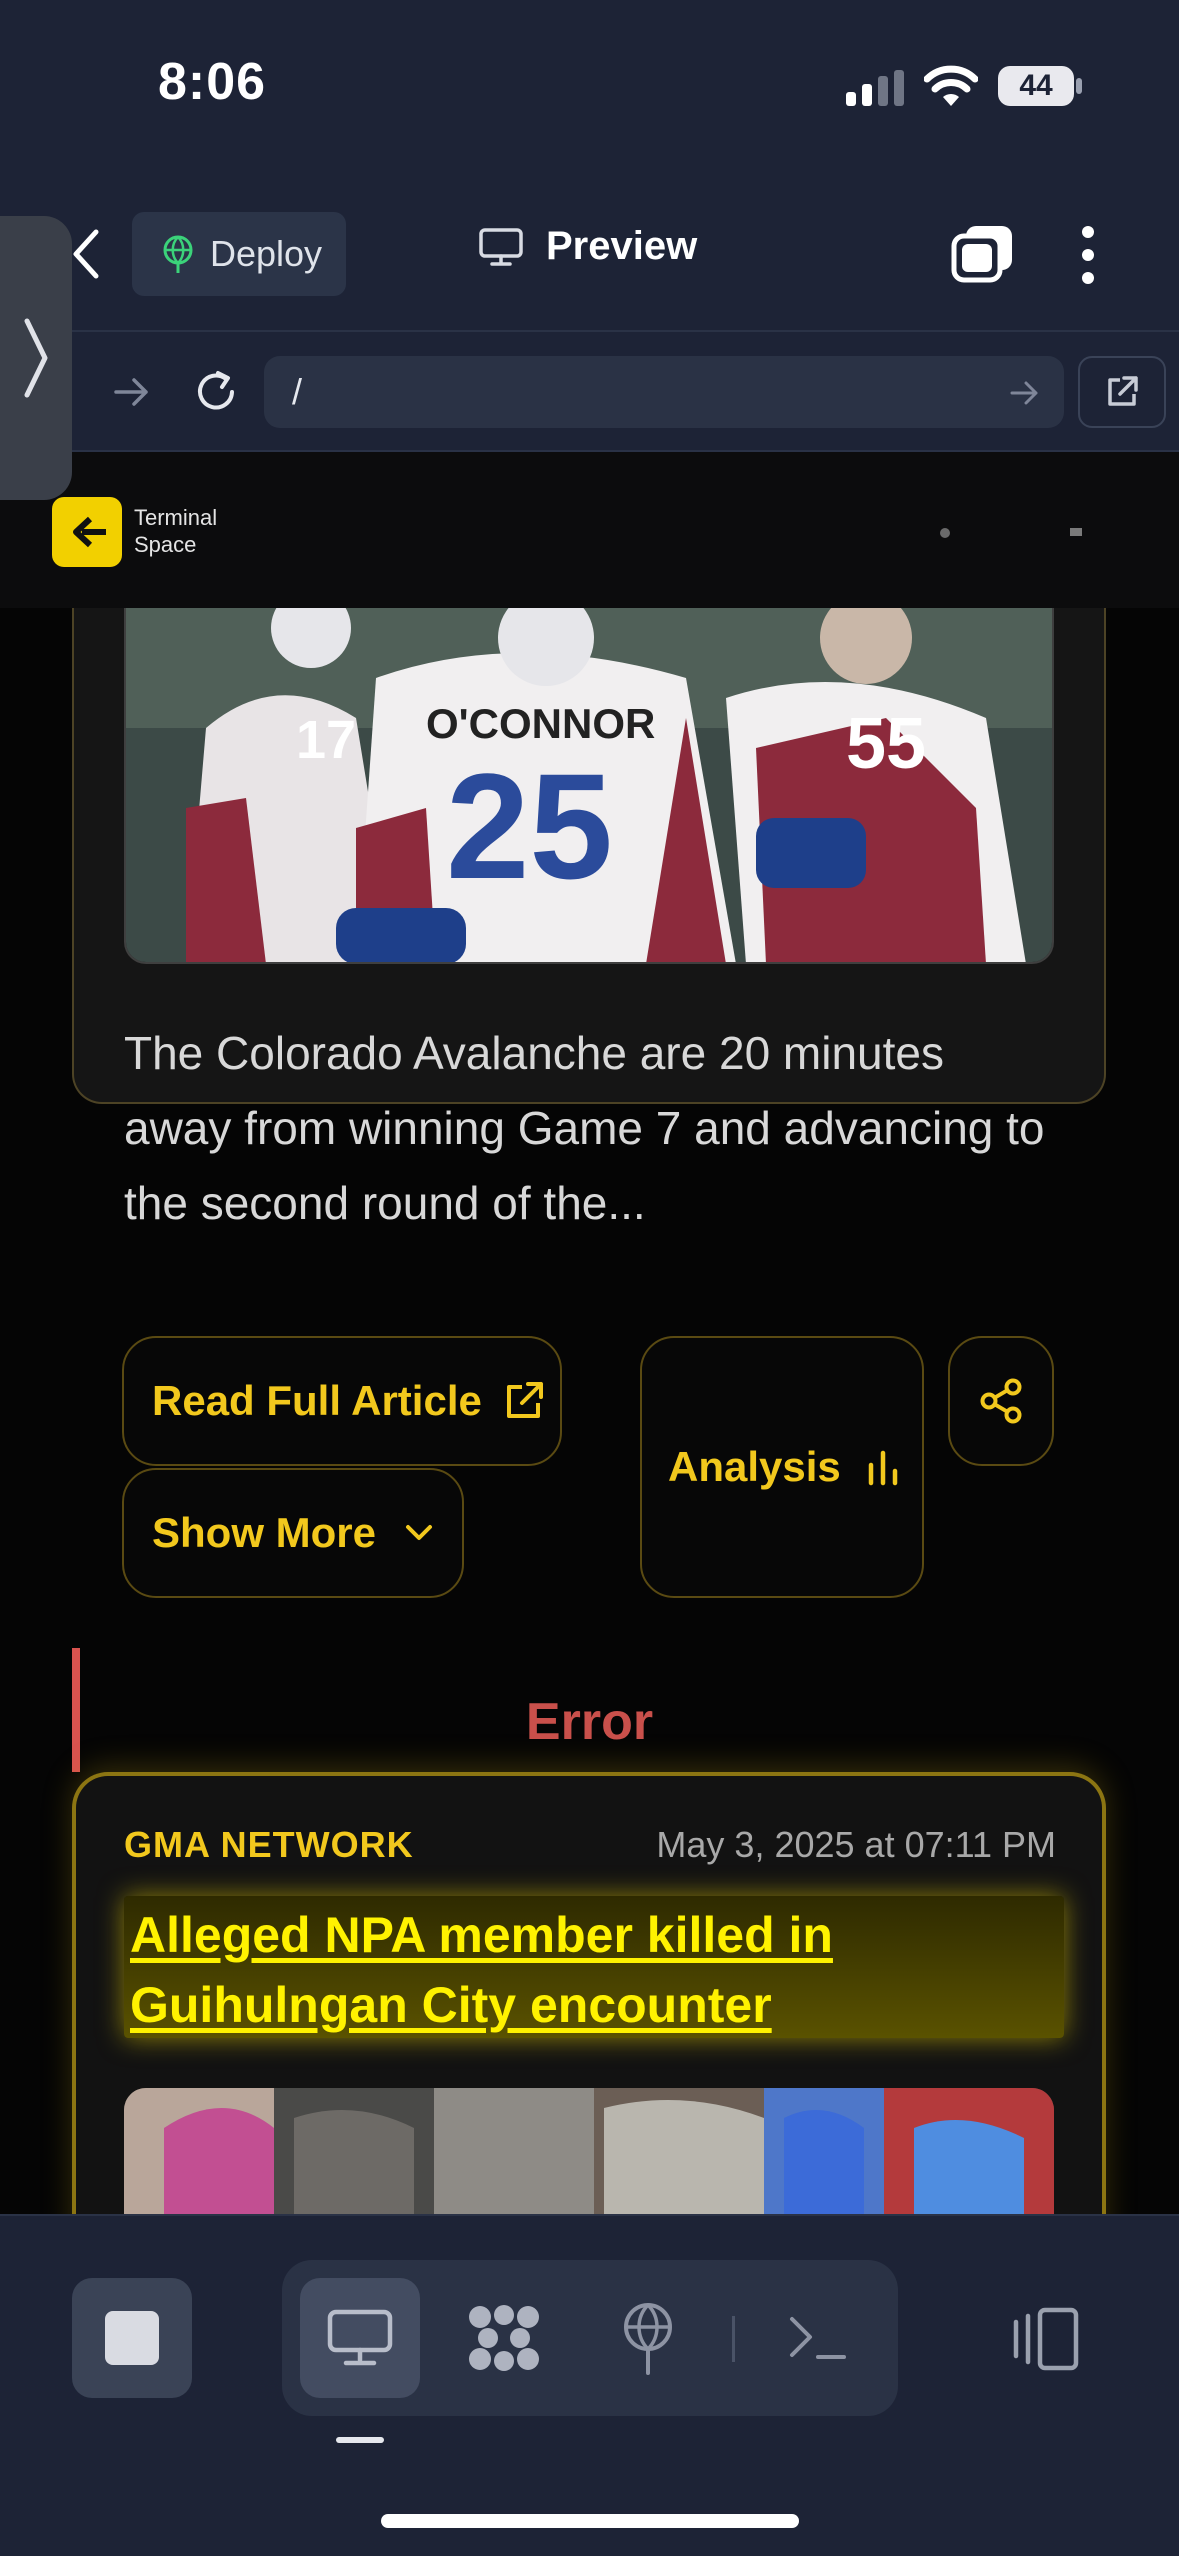 Image resolution: width=1179 pixels, height=2556 pixels. I want to click on jersey-number-17: 17, so click(326, 740).